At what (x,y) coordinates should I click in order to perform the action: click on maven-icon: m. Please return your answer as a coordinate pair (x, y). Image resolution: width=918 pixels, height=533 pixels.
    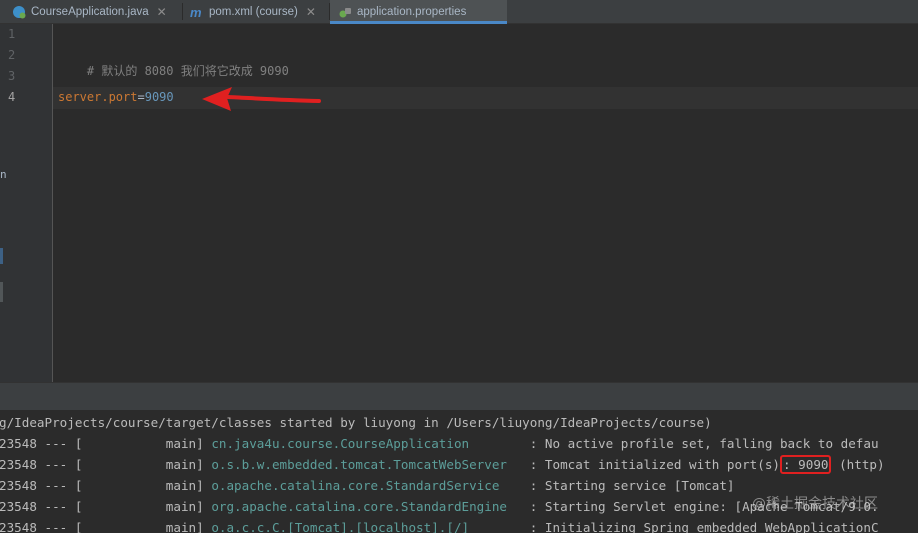
    Looking at the image, I should click on (197, 12).